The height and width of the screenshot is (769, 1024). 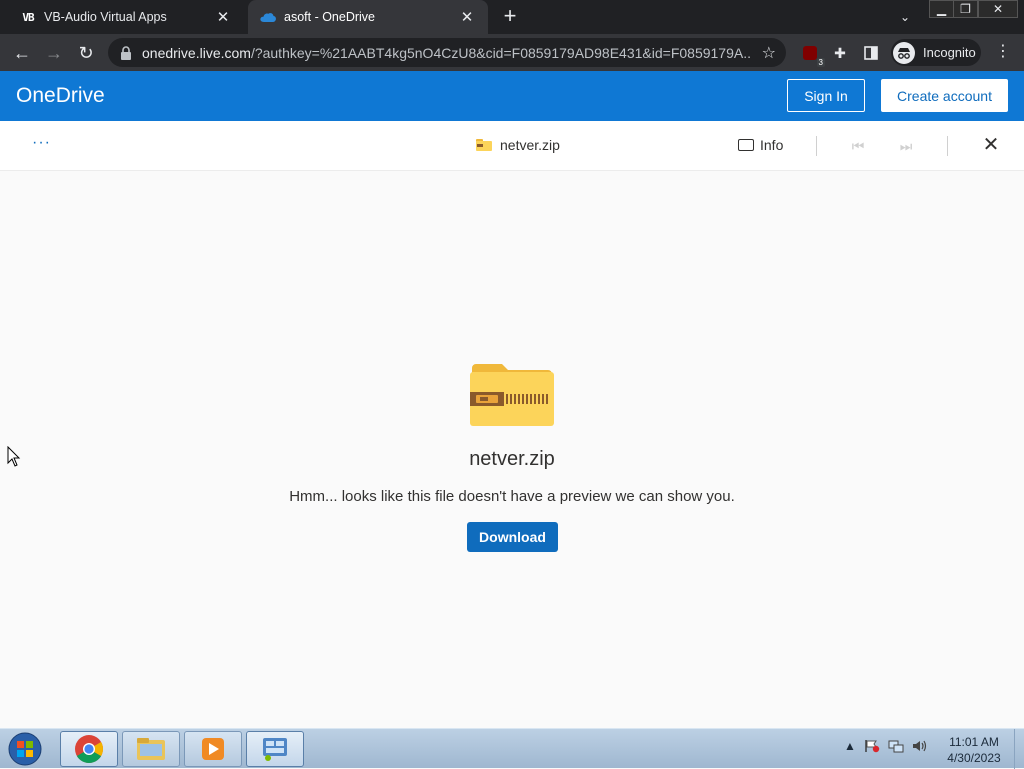 I want to click on back-arrow-icon: ←, so click(x=22, y=53).